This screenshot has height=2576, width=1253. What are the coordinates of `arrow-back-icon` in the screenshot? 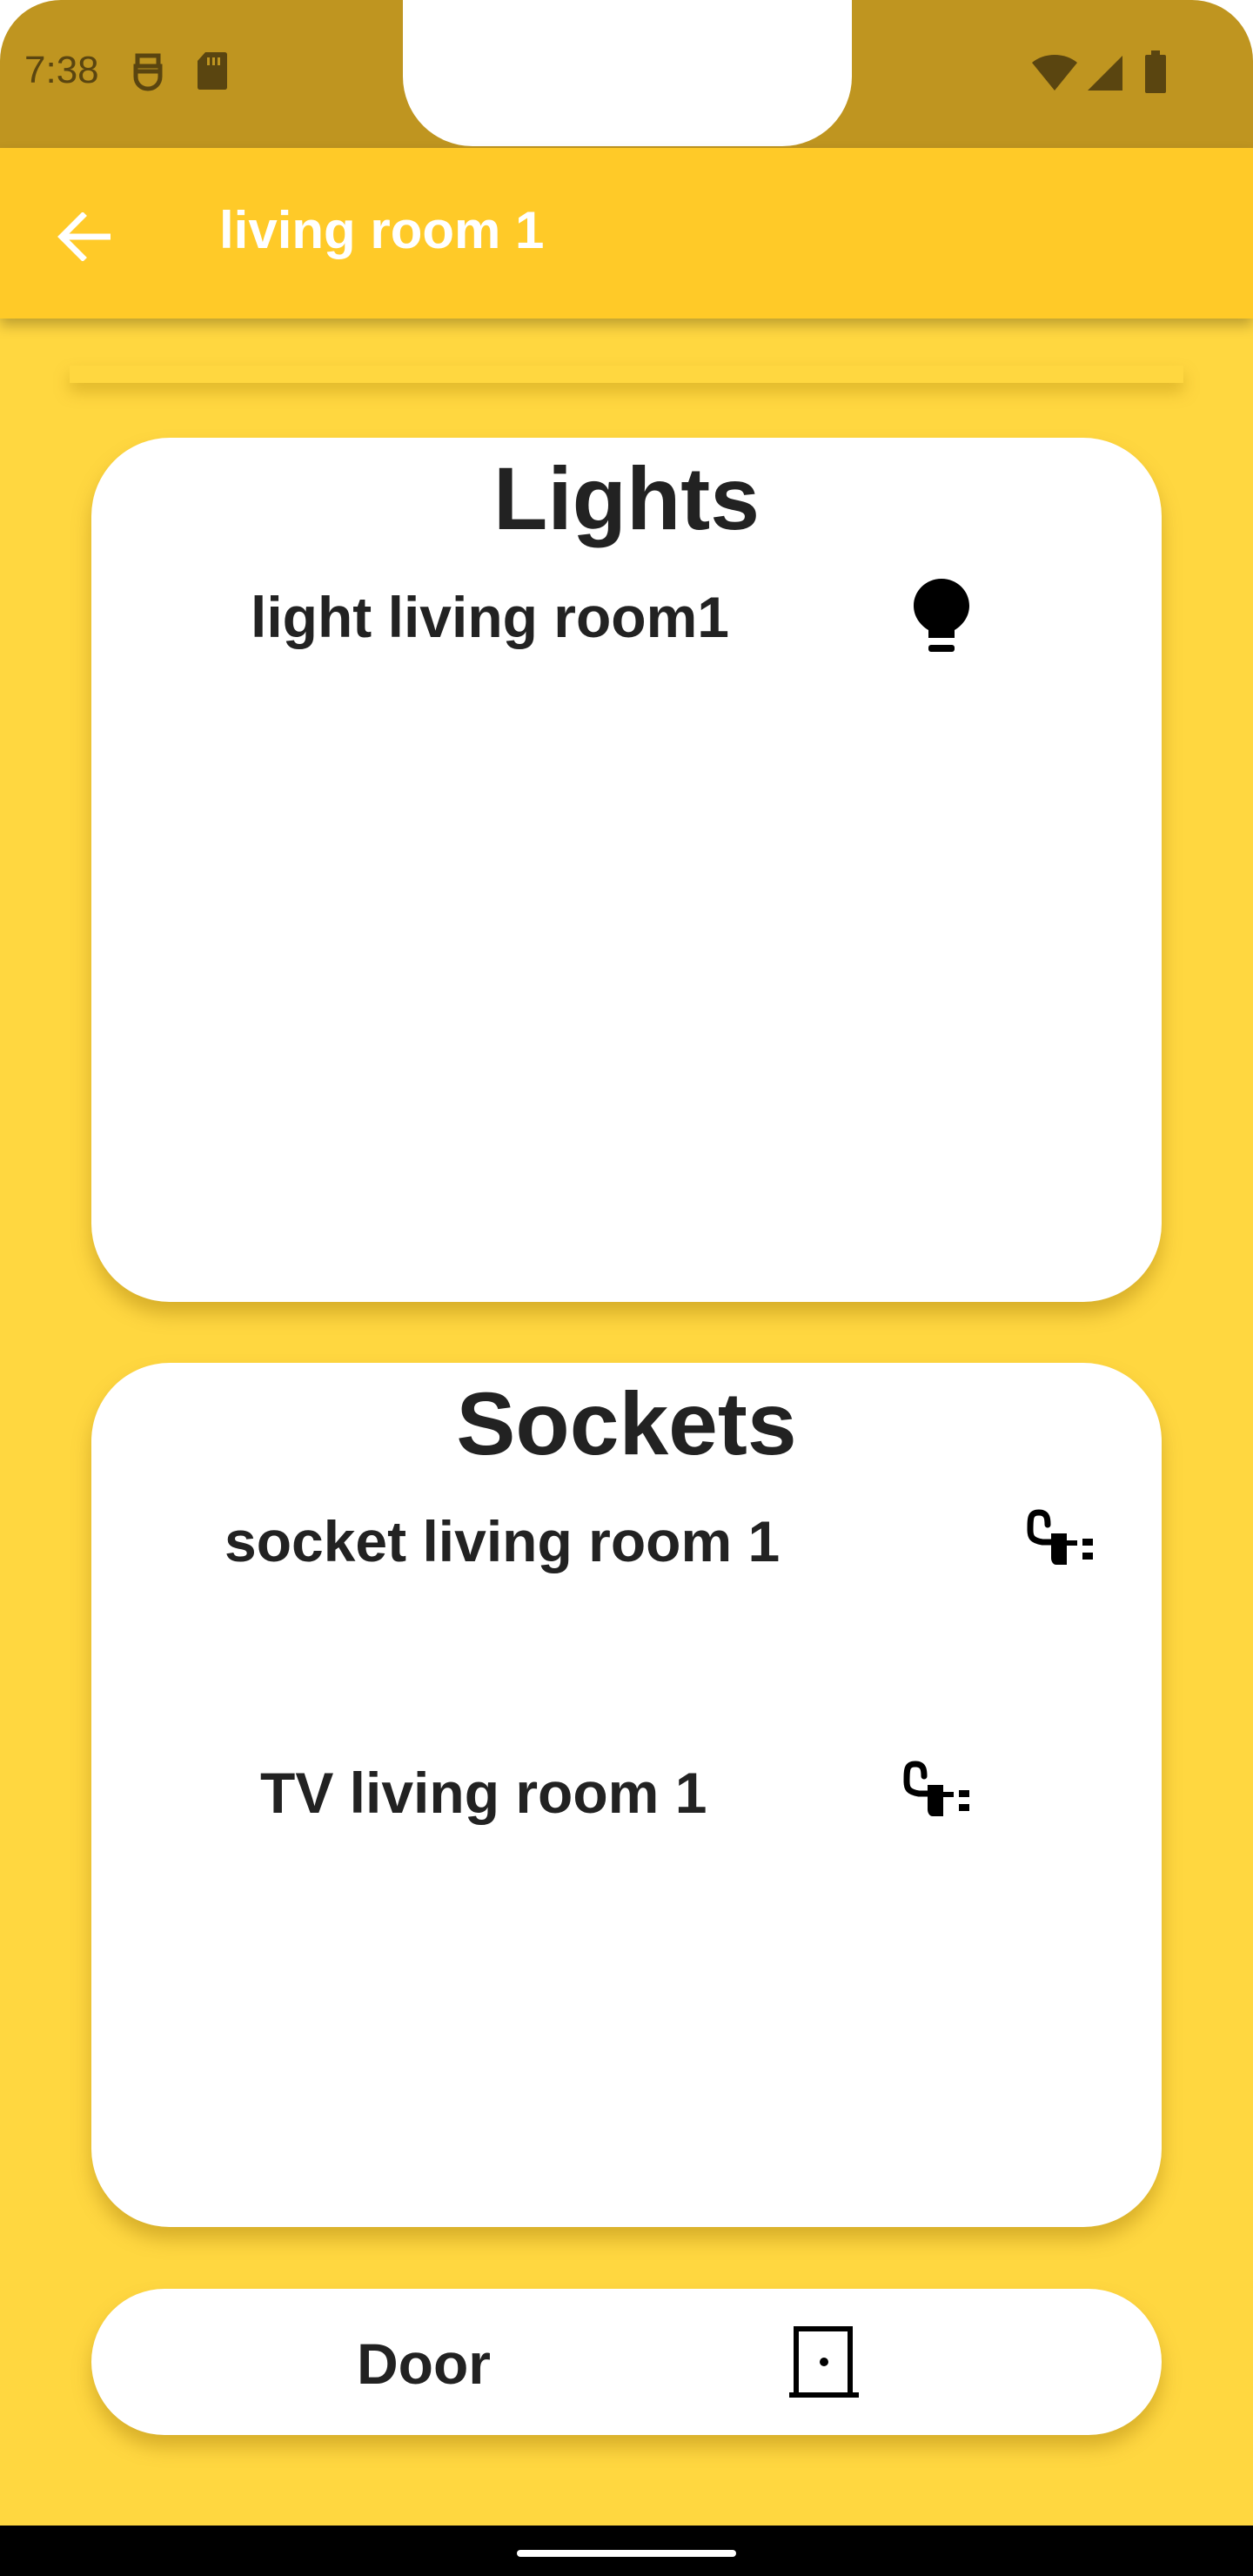 It's located at (84, 237).